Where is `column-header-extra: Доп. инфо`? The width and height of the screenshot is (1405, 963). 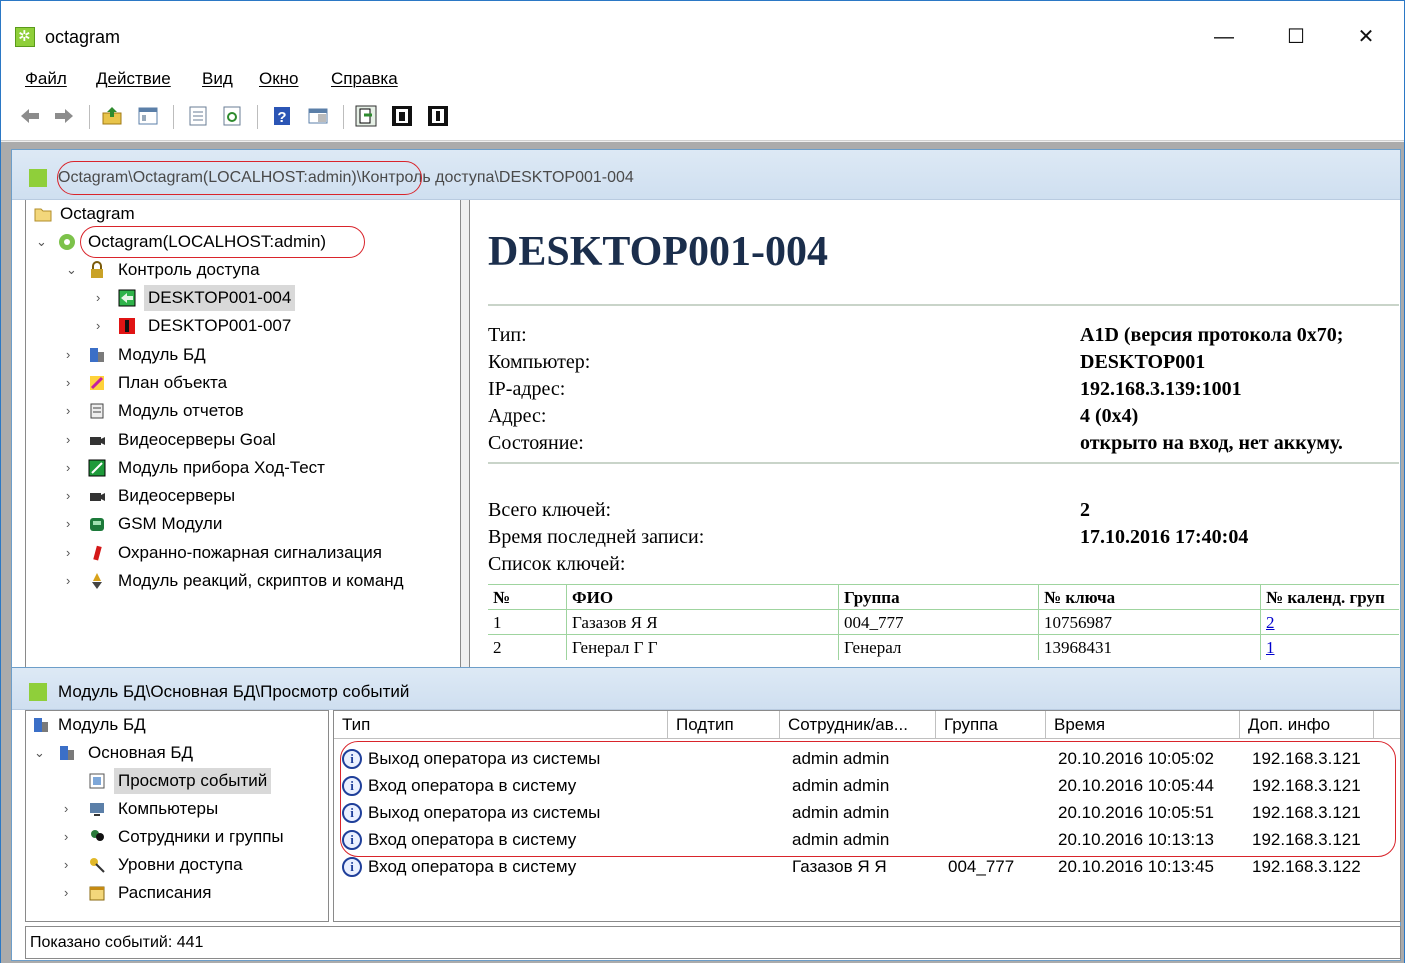
column-header-extra: Доп. инфо is located at coordinates (1307, 725).